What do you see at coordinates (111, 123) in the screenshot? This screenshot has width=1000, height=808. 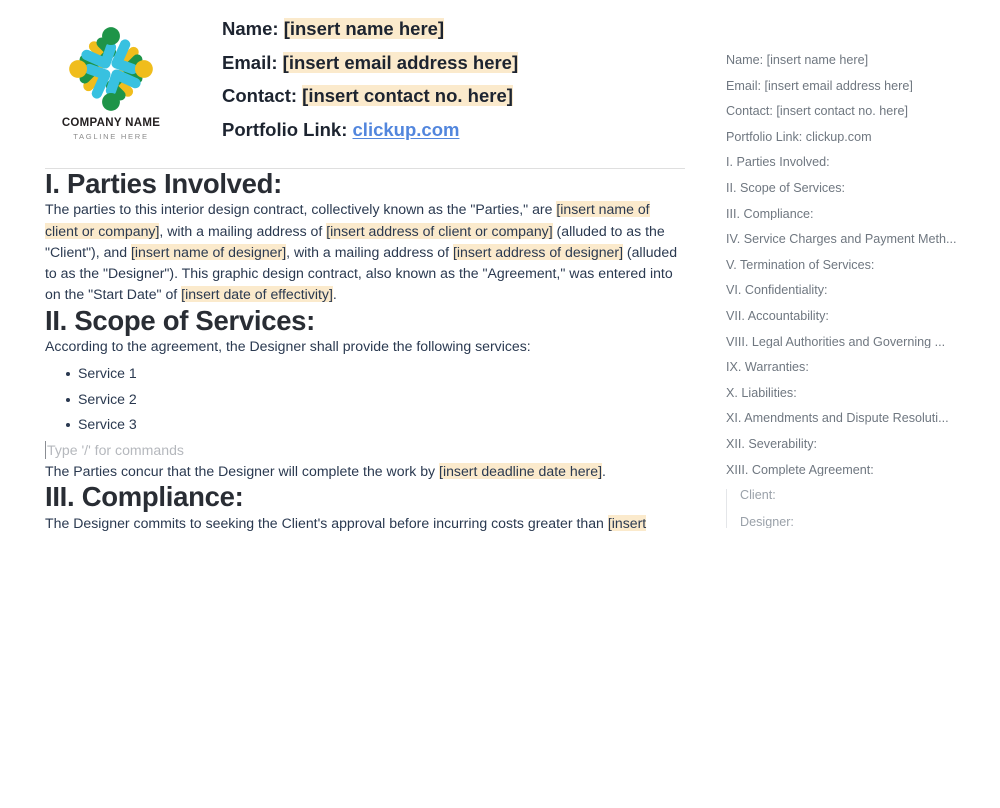 I see `logo-company-name: COMPANY NAME` at bounding box center [111, 123].